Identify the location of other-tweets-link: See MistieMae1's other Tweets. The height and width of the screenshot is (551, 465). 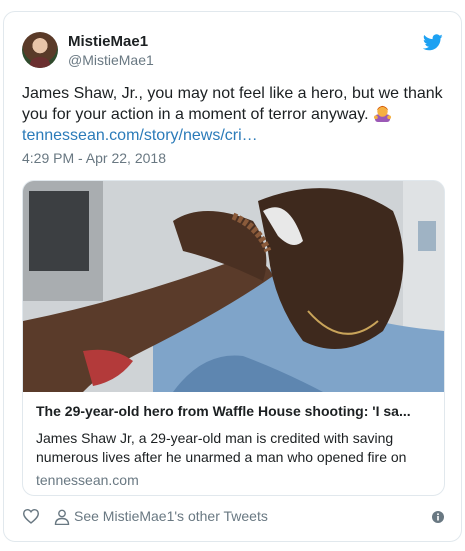
(171, 516).